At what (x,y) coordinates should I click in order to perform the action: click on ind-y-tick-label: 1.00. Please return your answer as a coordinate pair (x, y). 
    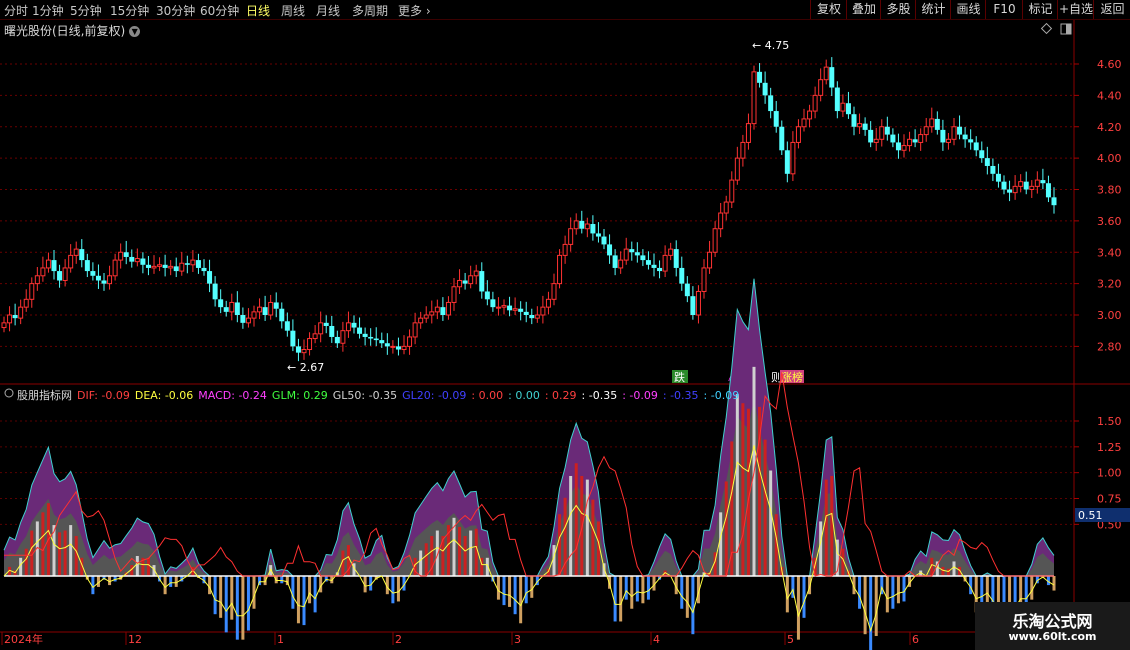
    Looking at the image, I should click on (1109, 473).